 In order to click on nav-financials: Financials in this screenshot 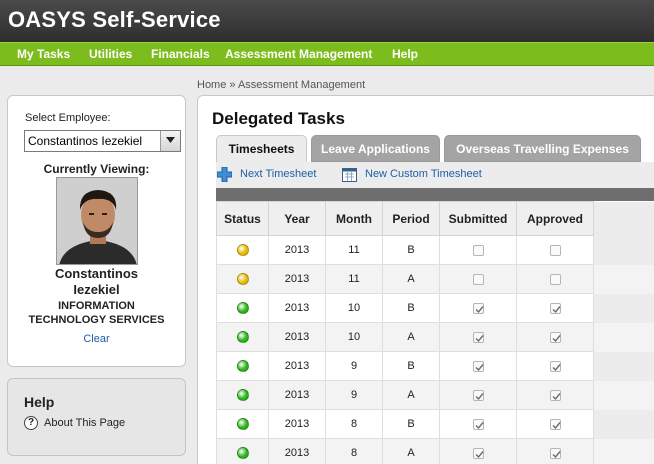, I will do `click(180, 54)`.